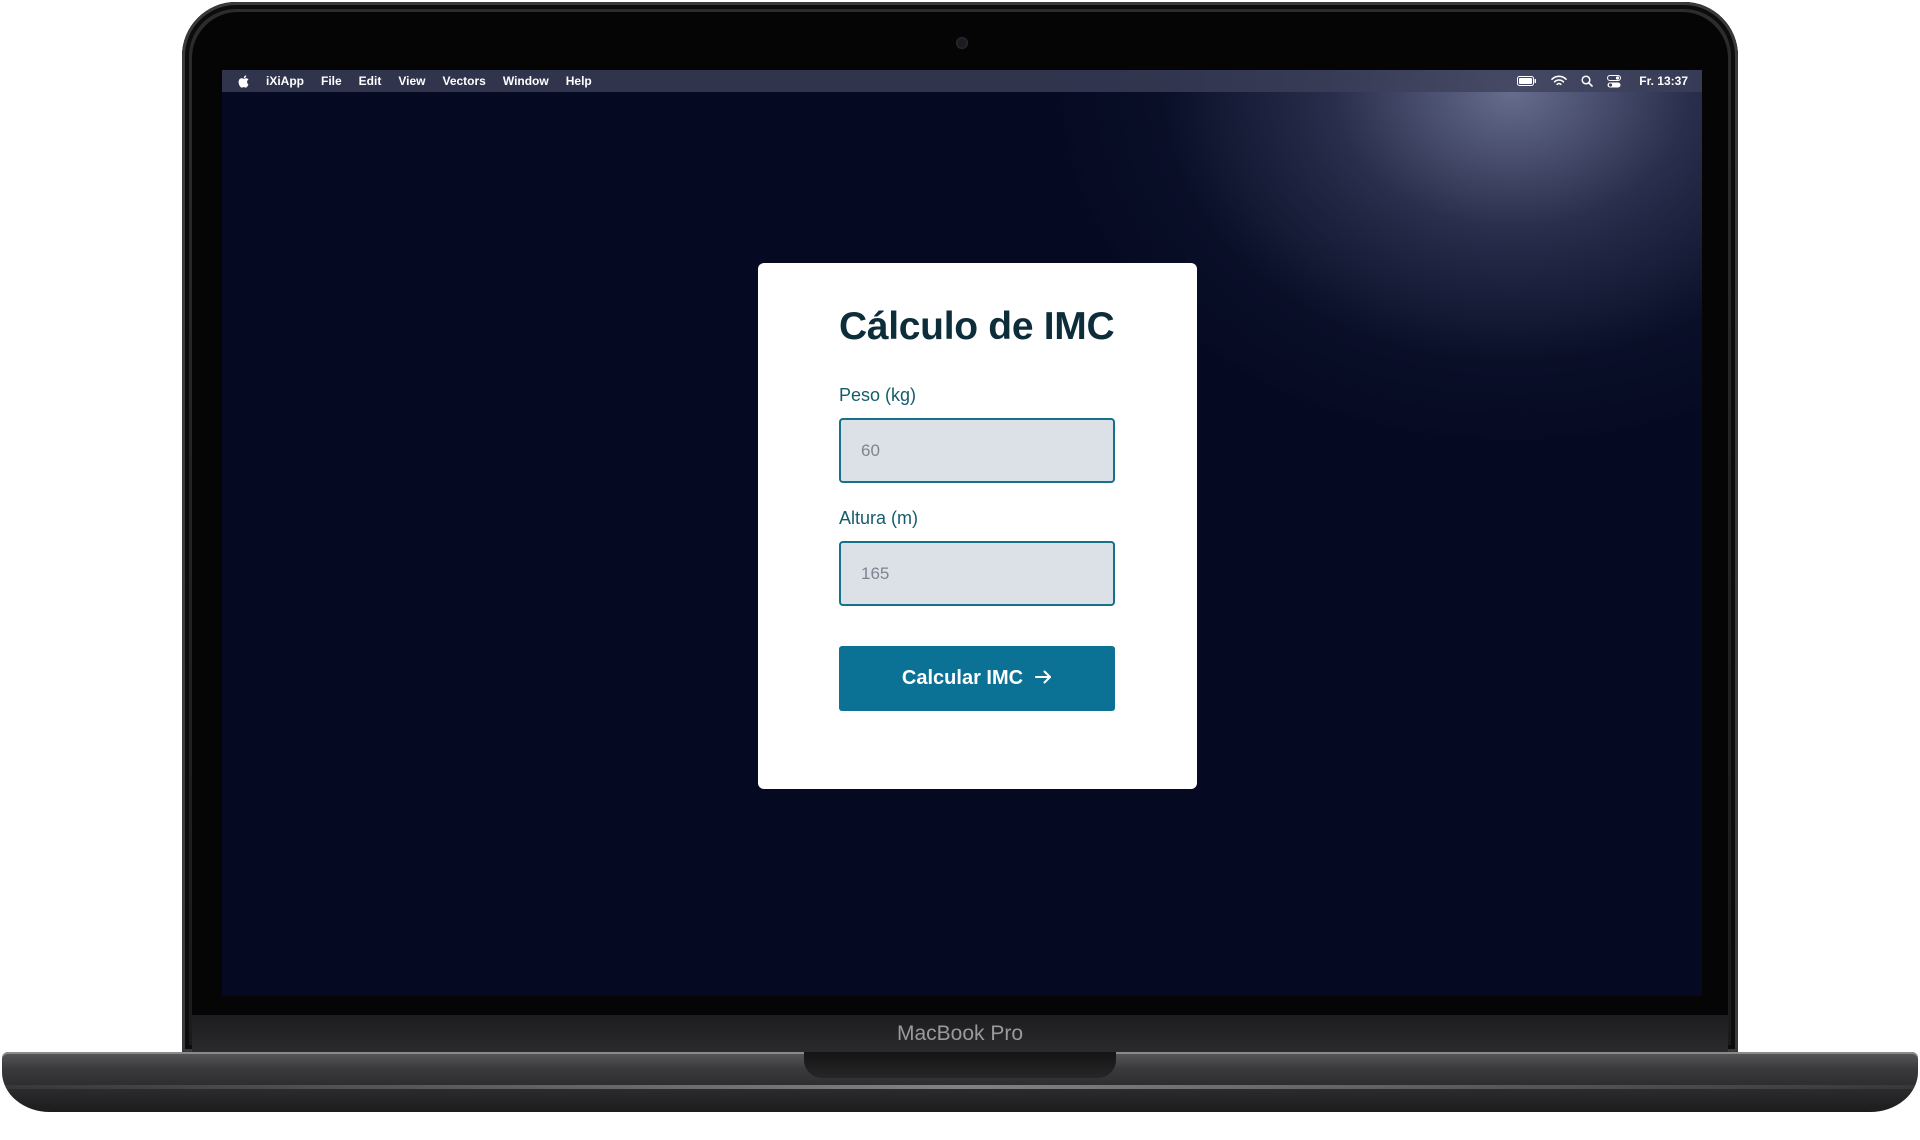 This screenshot has width=1920, height=1140. Describe the element at coordinates (977, 450) in the screenshot. I see `weight-input` at that location.